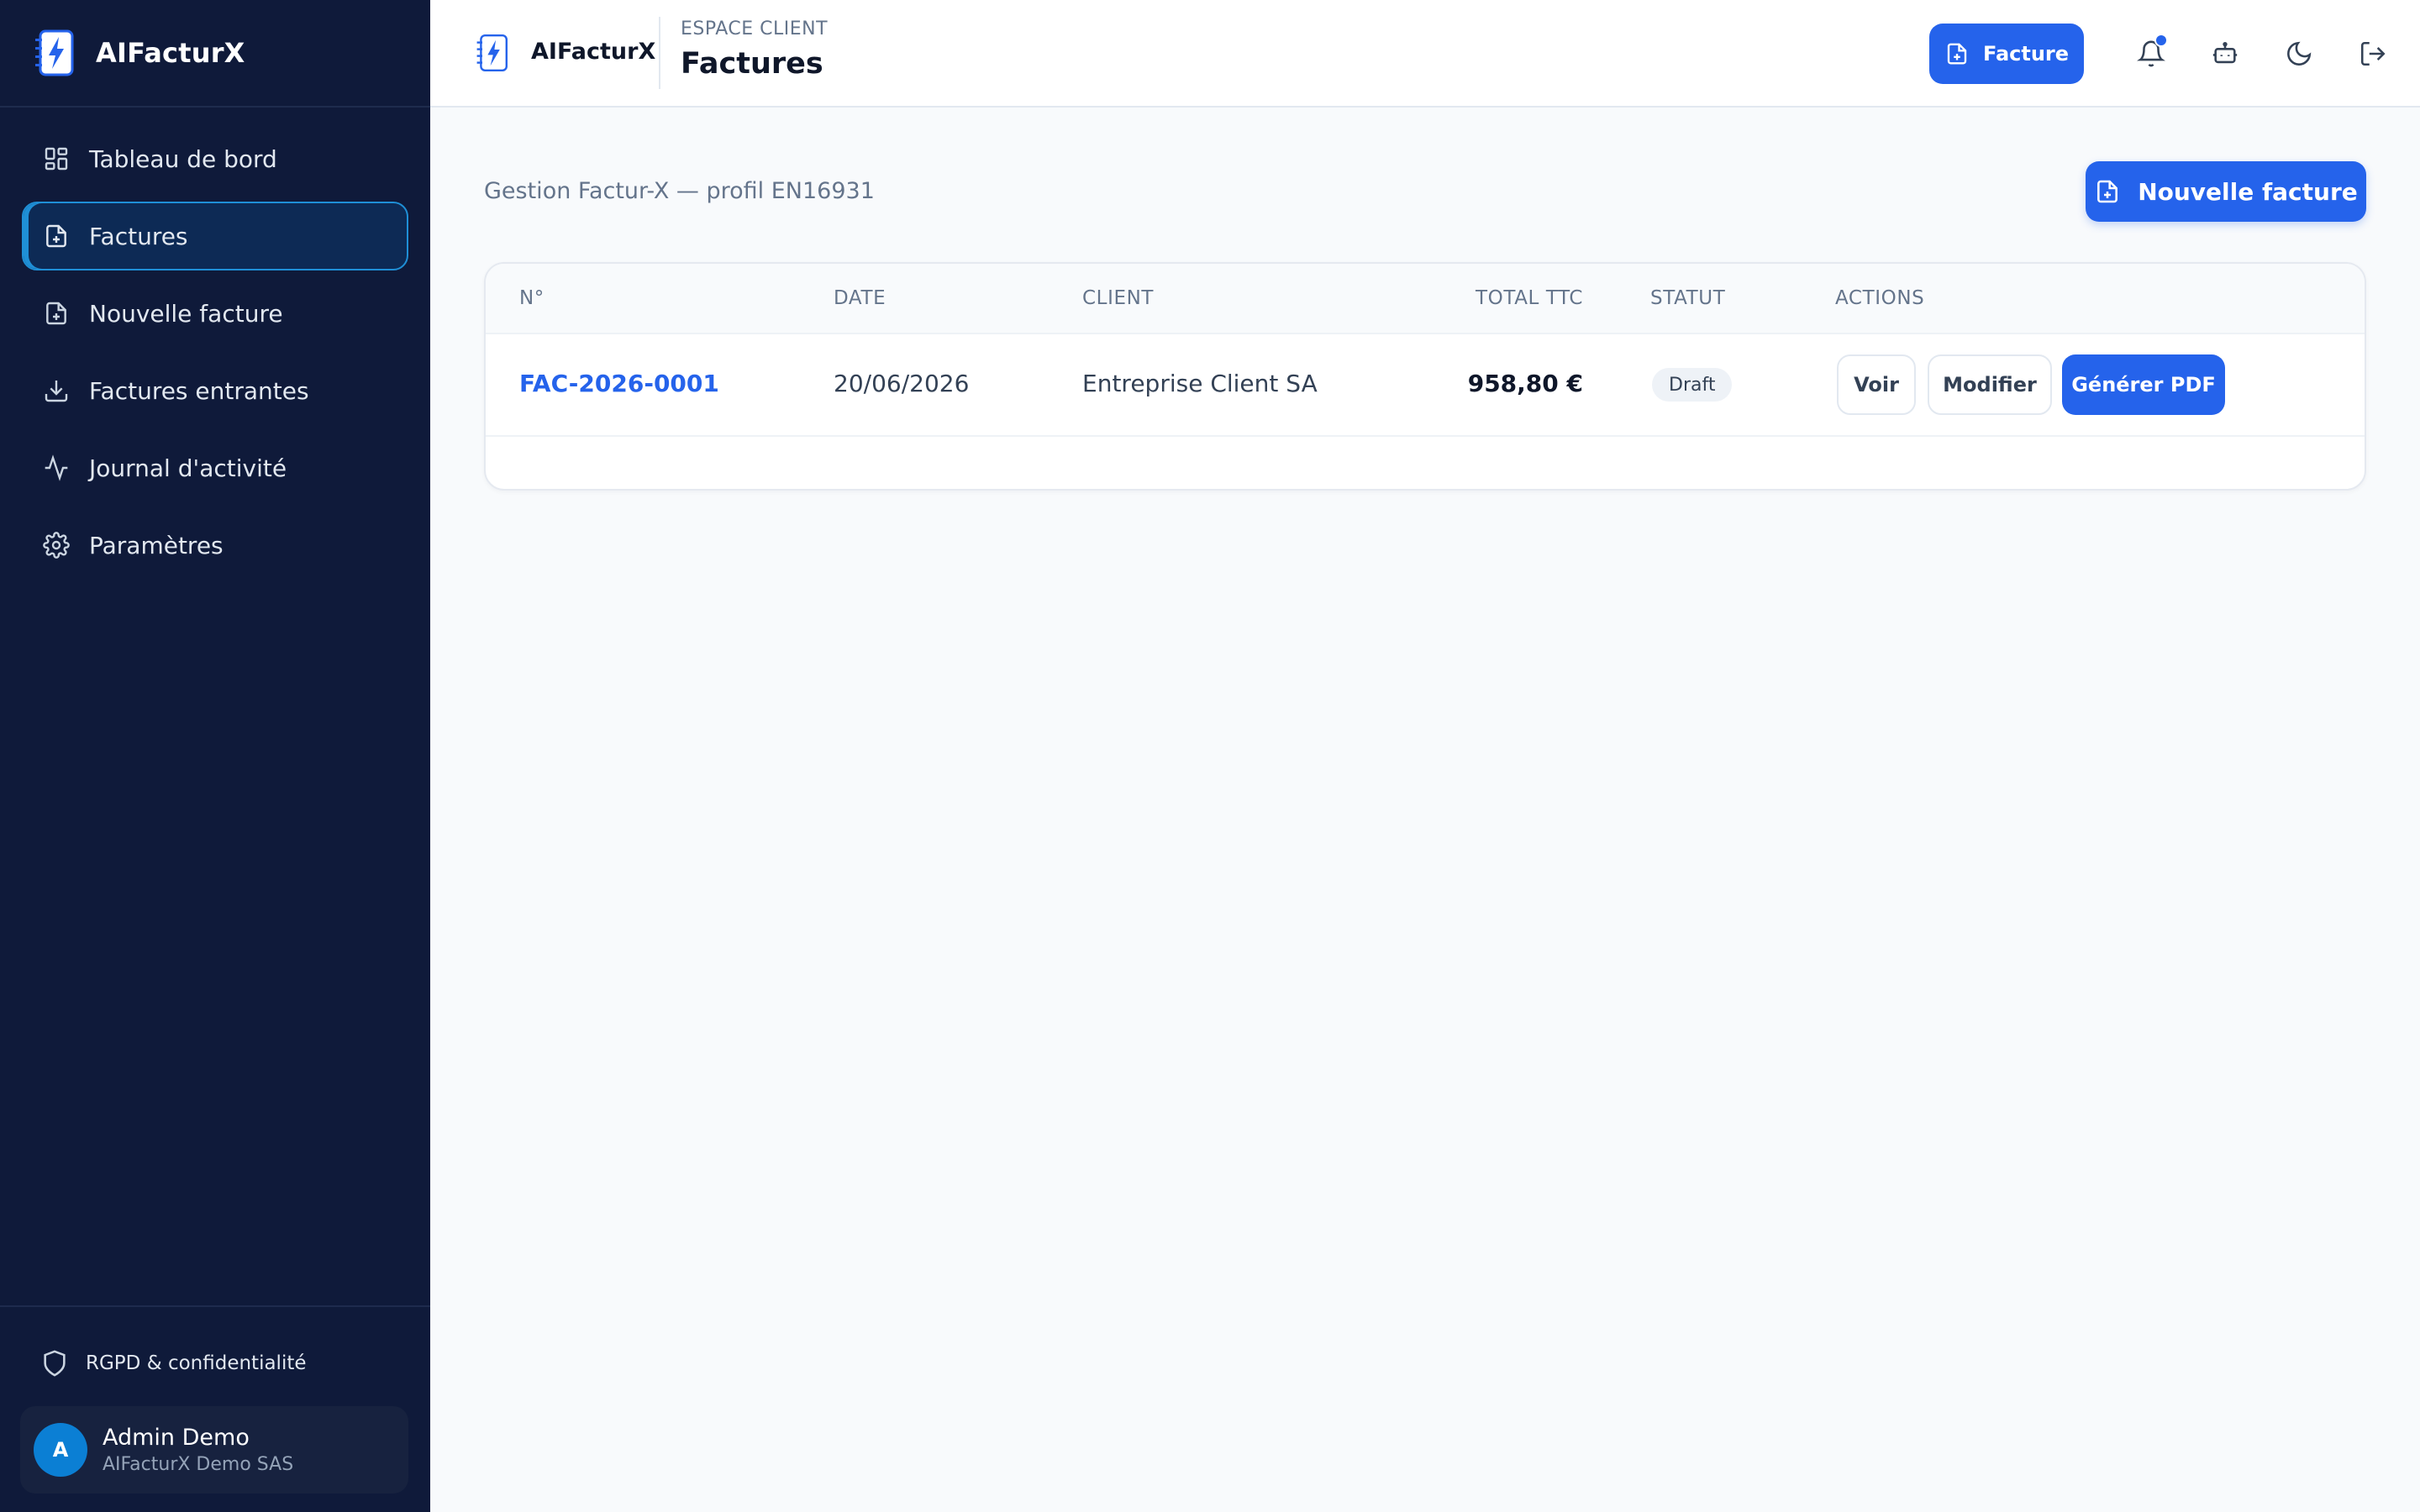  Describe the element at coordinates (183, 158) in the screenshot. I see `sidebar-item-label: Tableau de bord` at that location.